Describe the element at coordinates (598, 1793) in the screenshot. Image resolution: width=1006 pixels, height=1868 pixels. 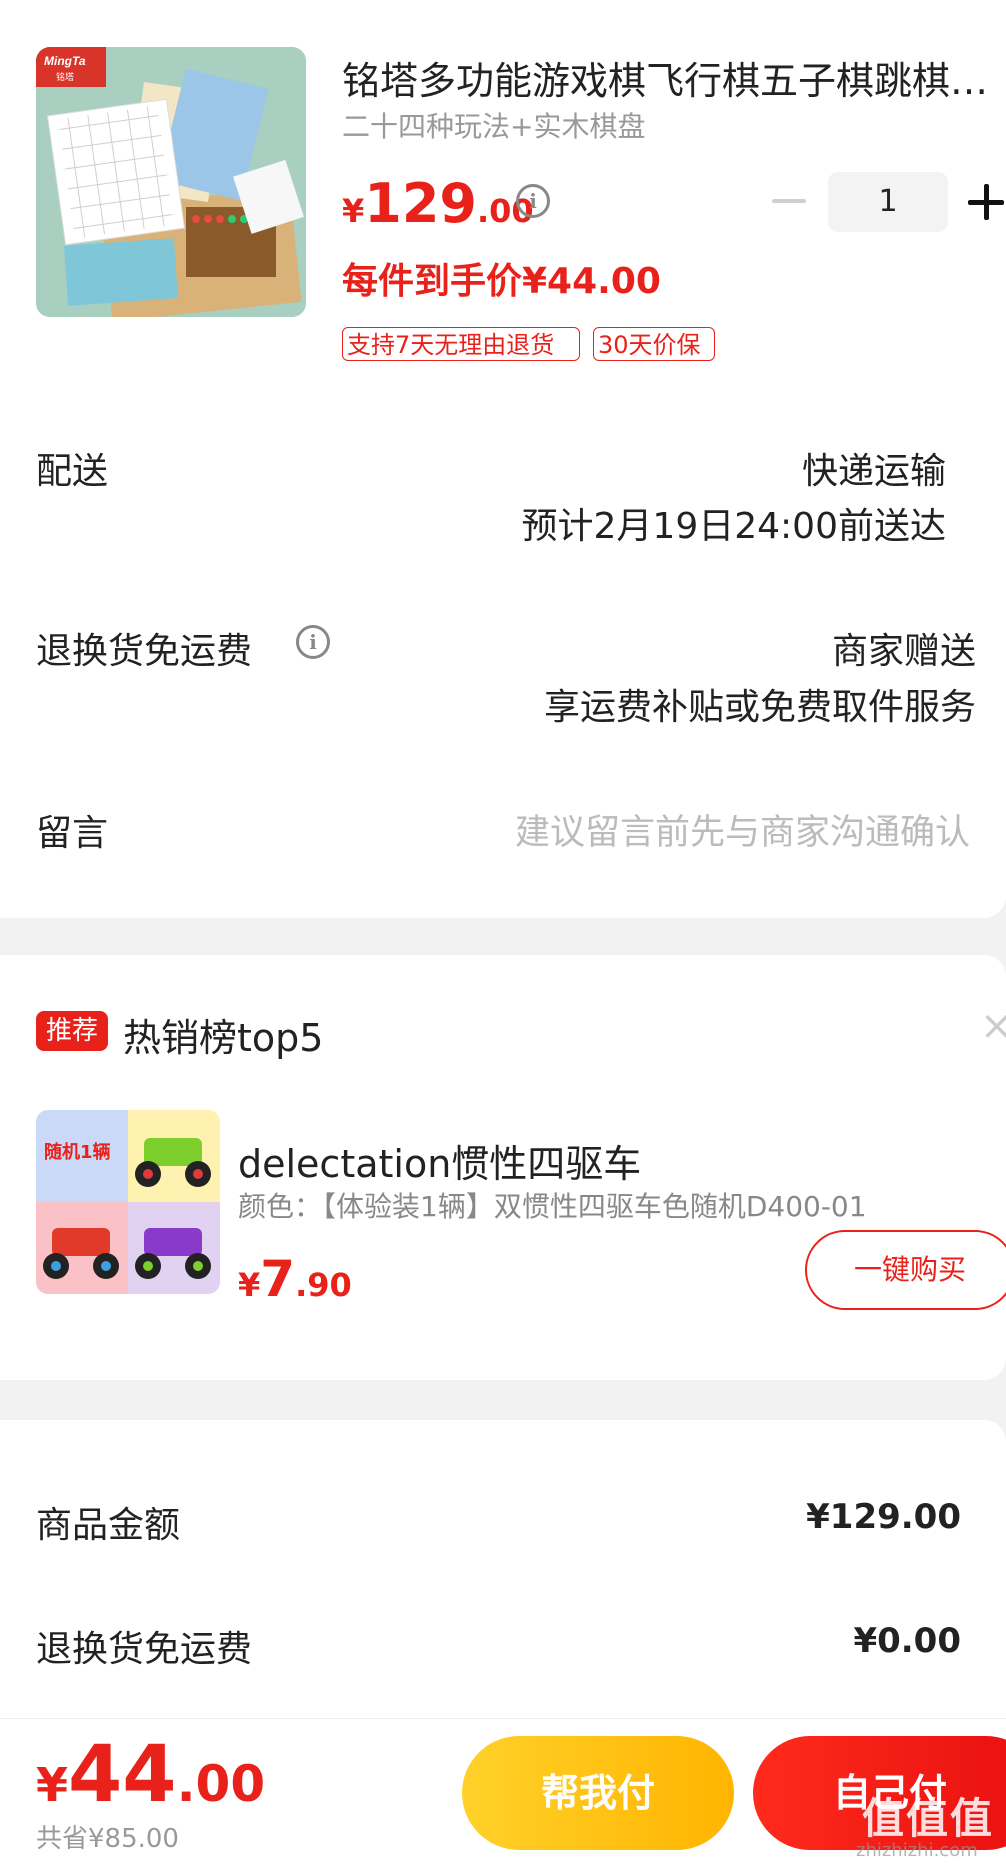
I see `help-pay-button: 帮我付` at that location.